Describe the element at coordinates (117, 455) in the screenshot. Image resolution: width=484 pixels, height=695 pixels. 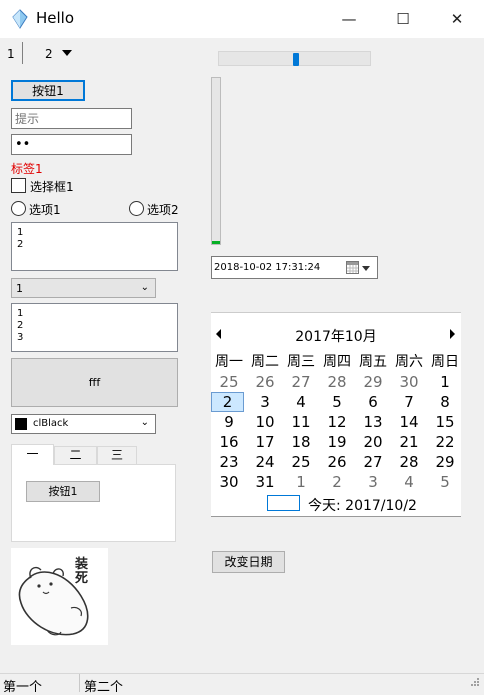
I see `page-tab-3: 三` at that location.